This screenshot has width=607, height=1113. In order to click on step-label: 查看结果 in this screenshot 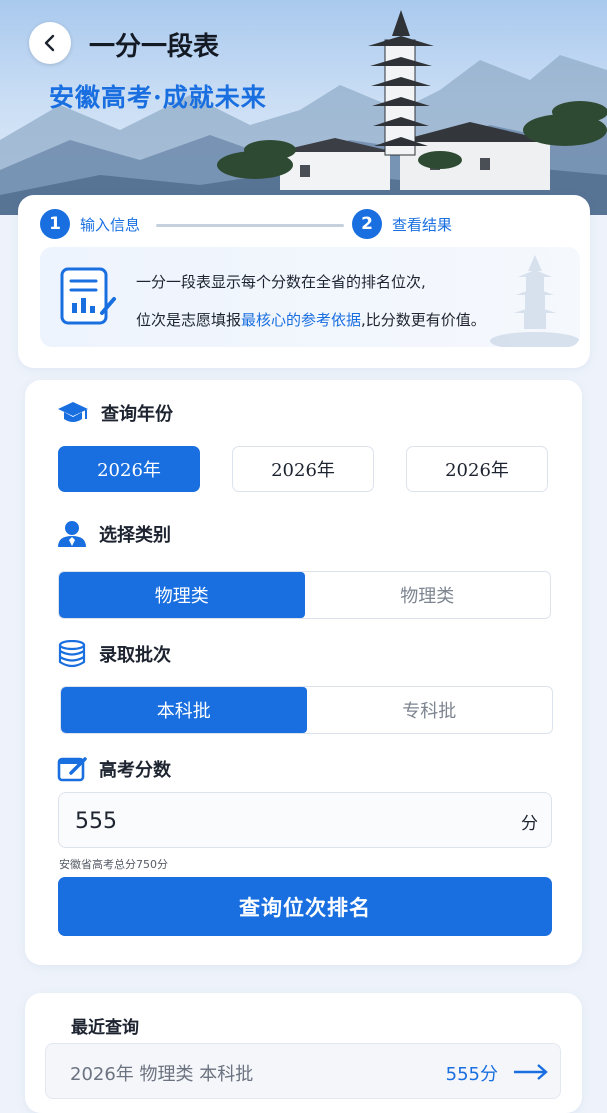, I will do `click(422, 224)`.